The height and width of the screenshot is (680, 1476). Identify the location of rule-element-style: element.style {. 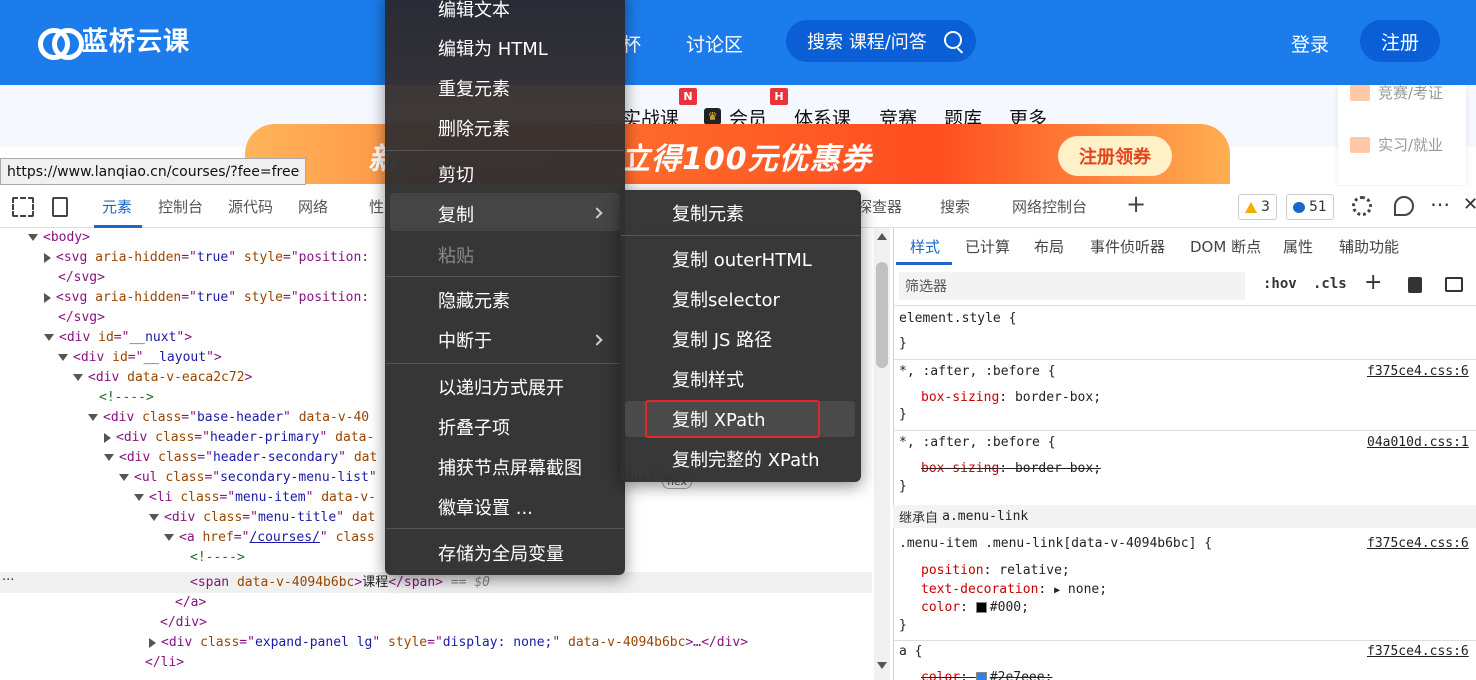
(957, 318).